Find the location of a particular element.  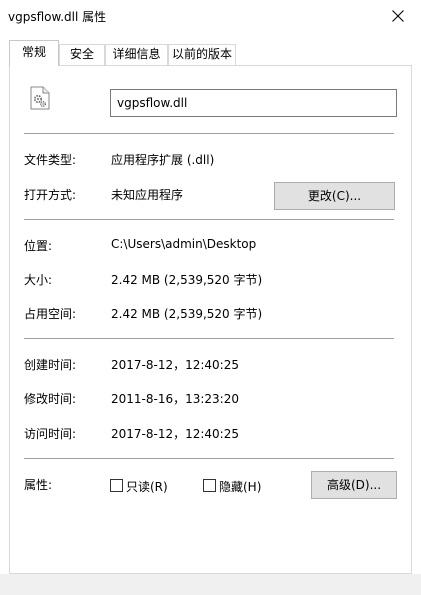

opens-with-label: 打开方式: is located at coordinates (50, 195).